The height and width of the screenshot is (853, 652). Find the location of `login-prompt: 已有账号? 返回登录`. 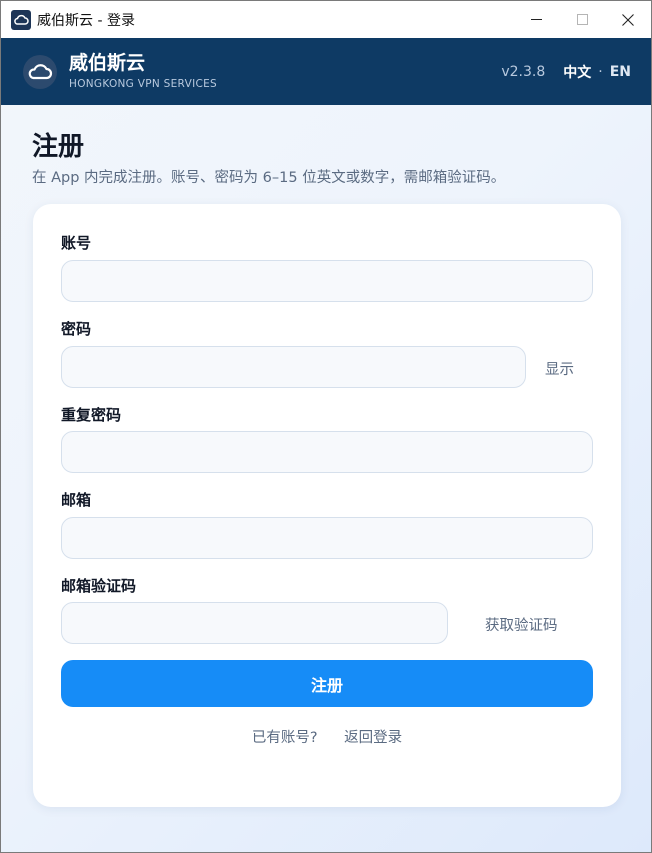

login-prompt: 已有账号? 返回登录 is located at coordinates (327, 736).